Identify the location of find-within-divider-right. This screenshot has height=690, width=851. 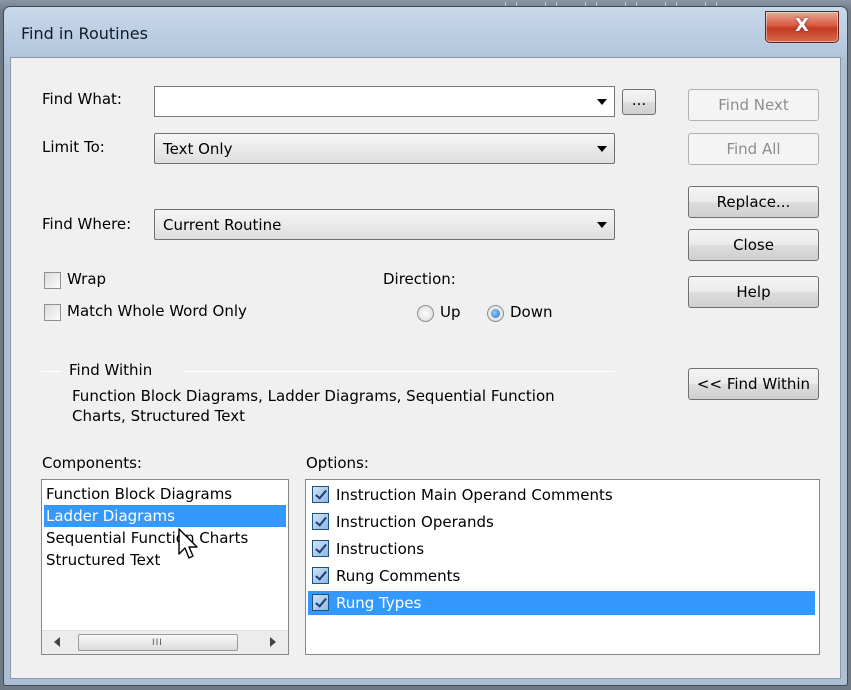
(399, 371).